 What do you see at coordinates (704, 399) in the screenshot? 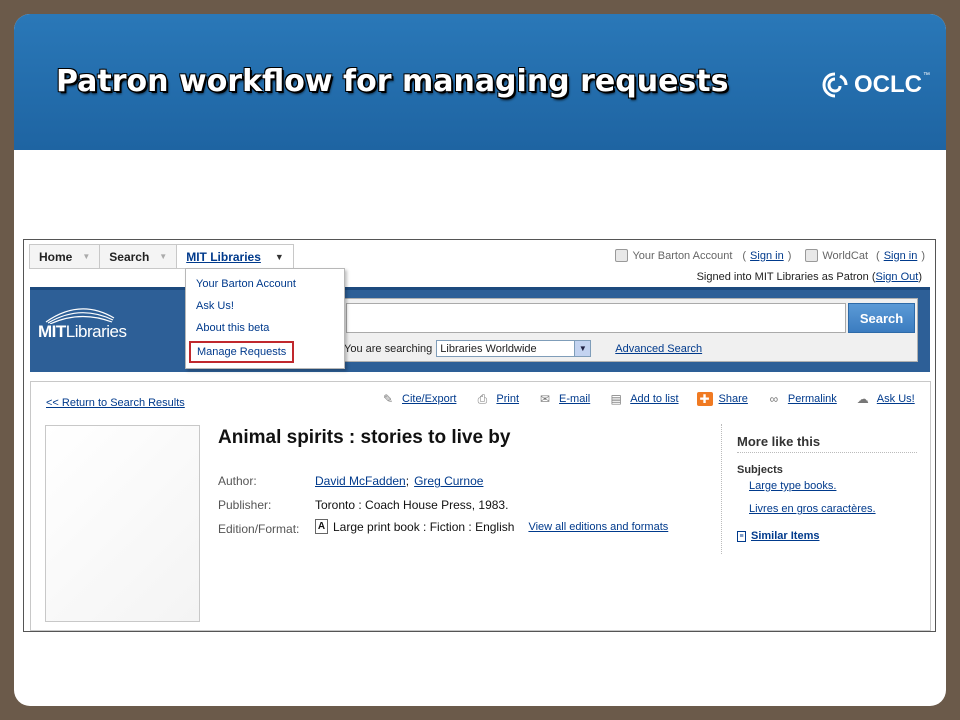
I see `share-icon: ✚` at bounding box center [704, 399].